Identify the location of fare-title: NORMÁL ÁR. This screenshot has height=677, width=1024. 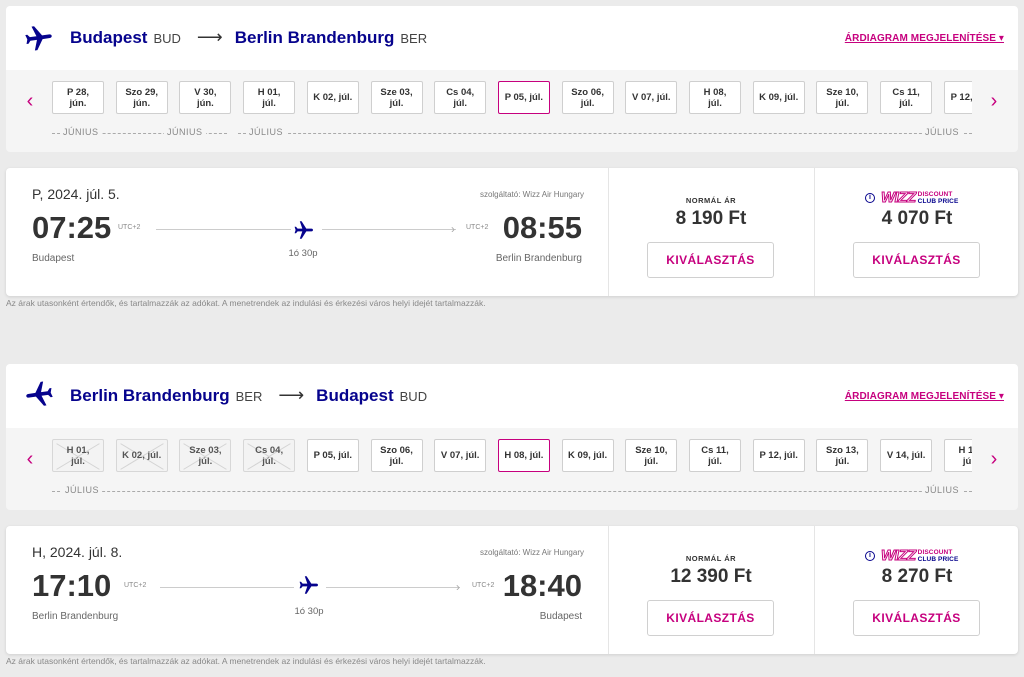
(711, 200).